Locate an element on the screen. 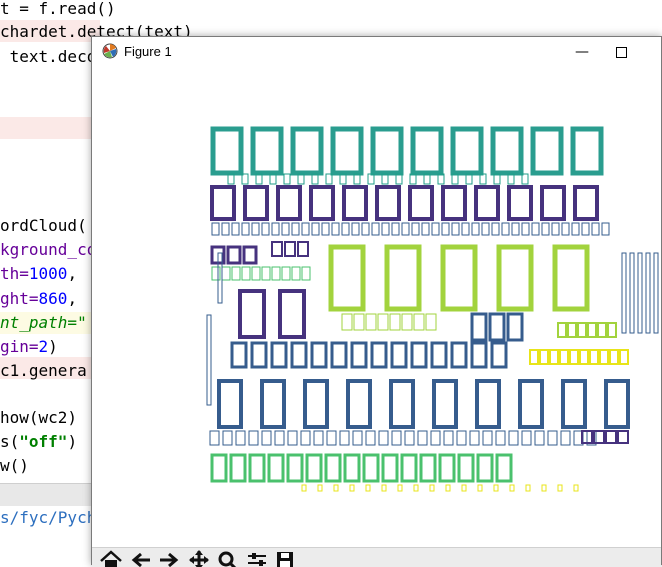 The width and height of the screenshot is (662, 567). code-token: ) is located at coordinates (72, 441).